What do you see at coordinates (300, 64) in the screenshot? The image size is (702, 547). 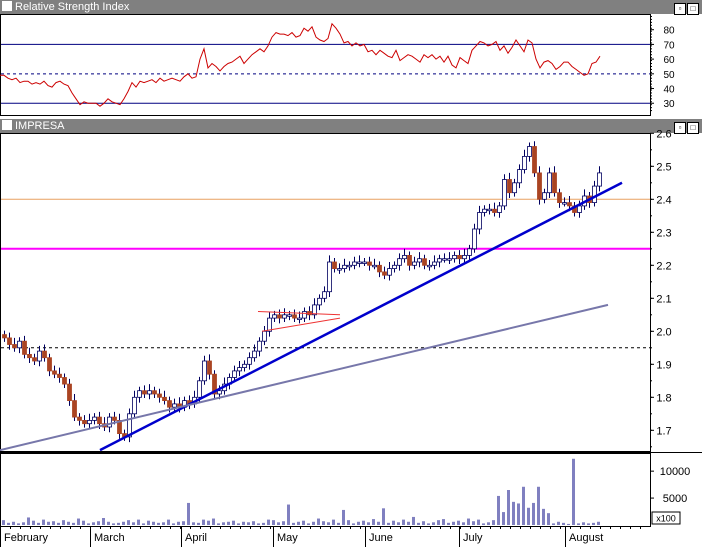 I see `rsi-line` at bounding box center [300, 64].